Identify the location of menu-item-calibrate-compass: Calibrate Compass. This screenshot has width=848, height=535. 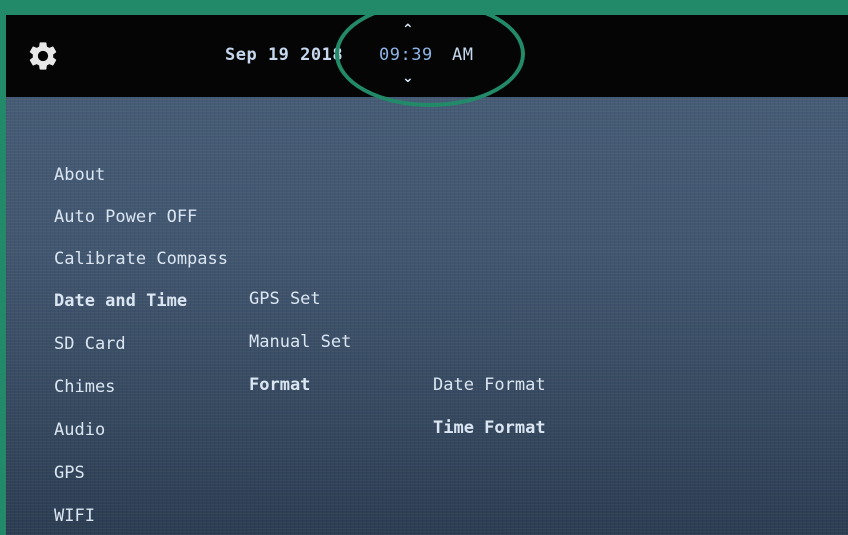
(141, 259).